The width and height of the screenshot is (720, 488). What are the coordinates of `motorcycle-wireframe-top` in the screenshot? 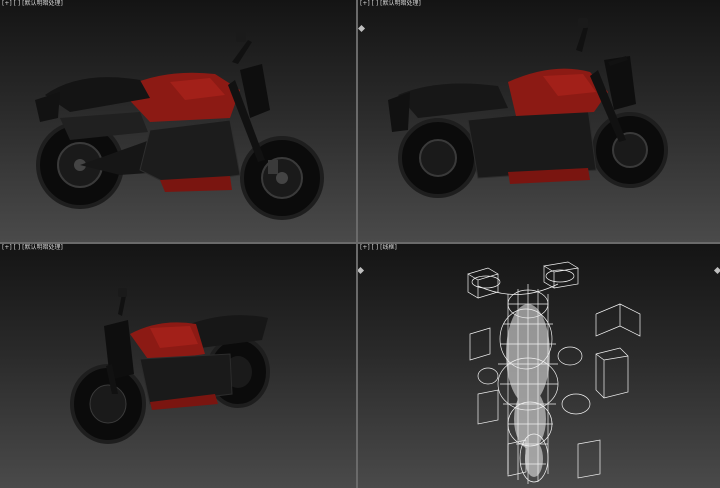 It's located at (554, 372).